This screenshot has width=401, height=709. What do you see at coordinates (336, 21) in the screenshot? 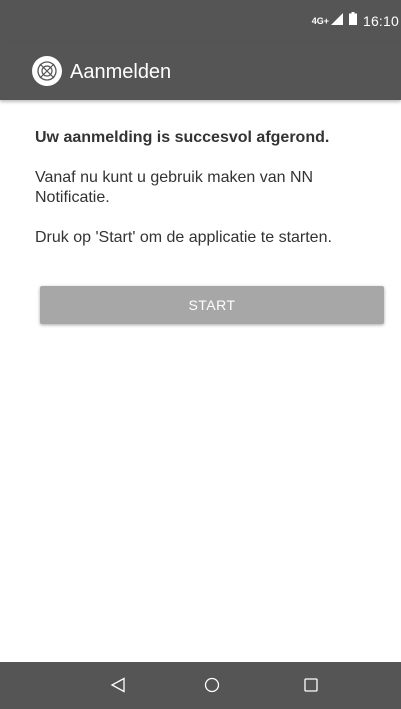
I see `signal-icon` at bounding box center [336, 21].